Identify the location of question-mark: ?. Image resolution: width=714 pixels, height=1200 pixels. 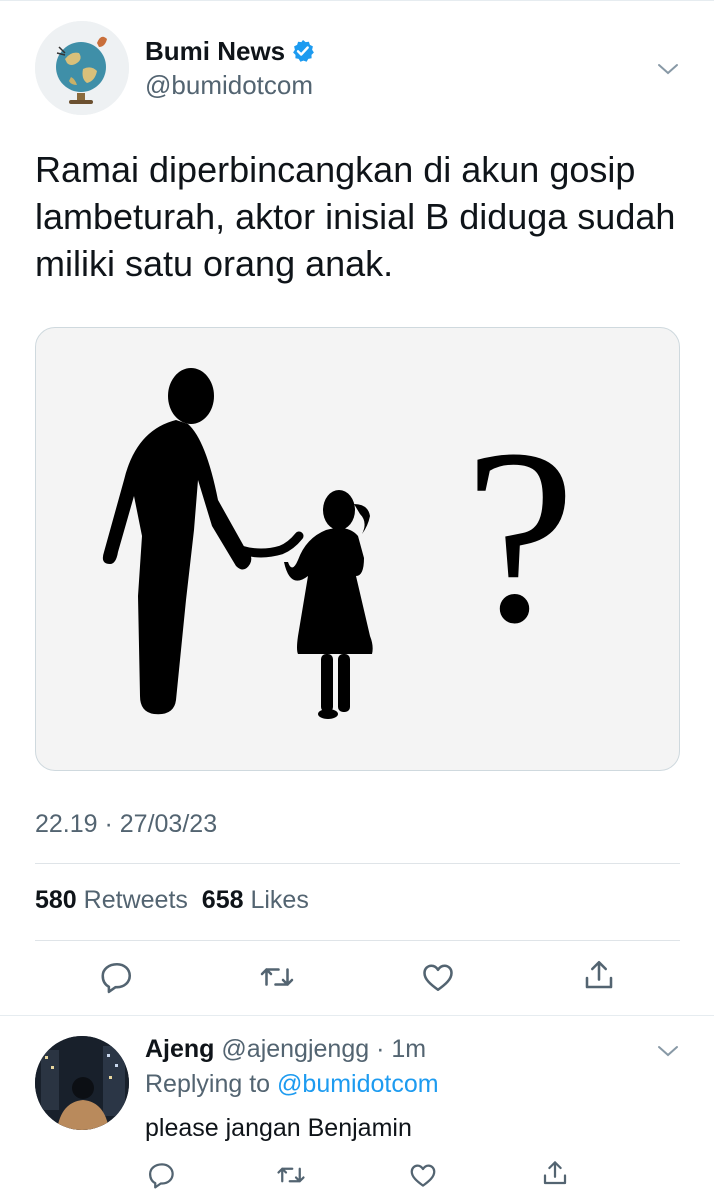
(520, 536).